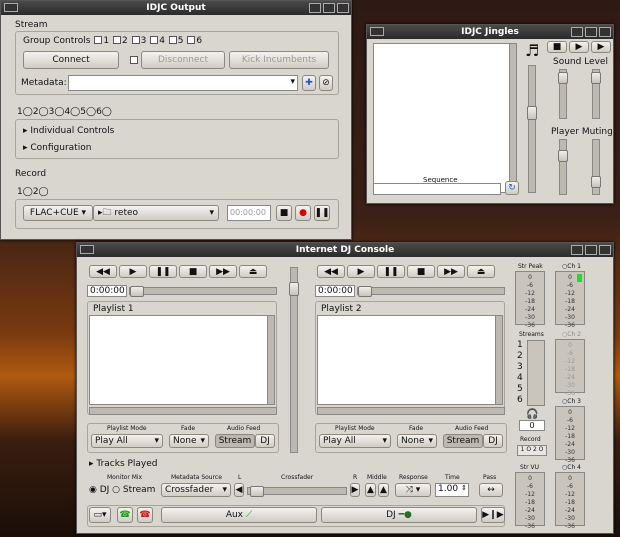 The height and width of the screenshot is (537, 620). What do you see at coordinates (601, 47) in the screenshot?
I see `jingle-play-button-2: ▶` at bounding box center [601, 47].